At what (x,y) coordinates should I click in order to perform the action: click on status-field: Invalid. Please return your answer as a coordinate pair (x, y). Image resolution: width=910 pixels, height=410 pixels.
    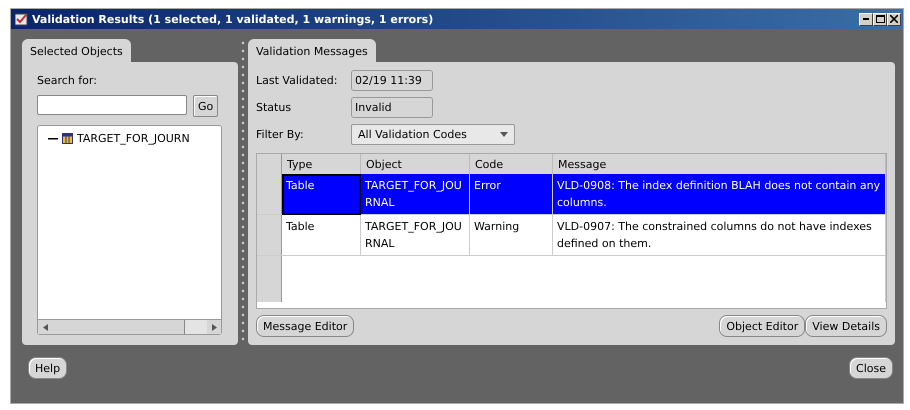
    Looking at the image, I should click on (392, 107).